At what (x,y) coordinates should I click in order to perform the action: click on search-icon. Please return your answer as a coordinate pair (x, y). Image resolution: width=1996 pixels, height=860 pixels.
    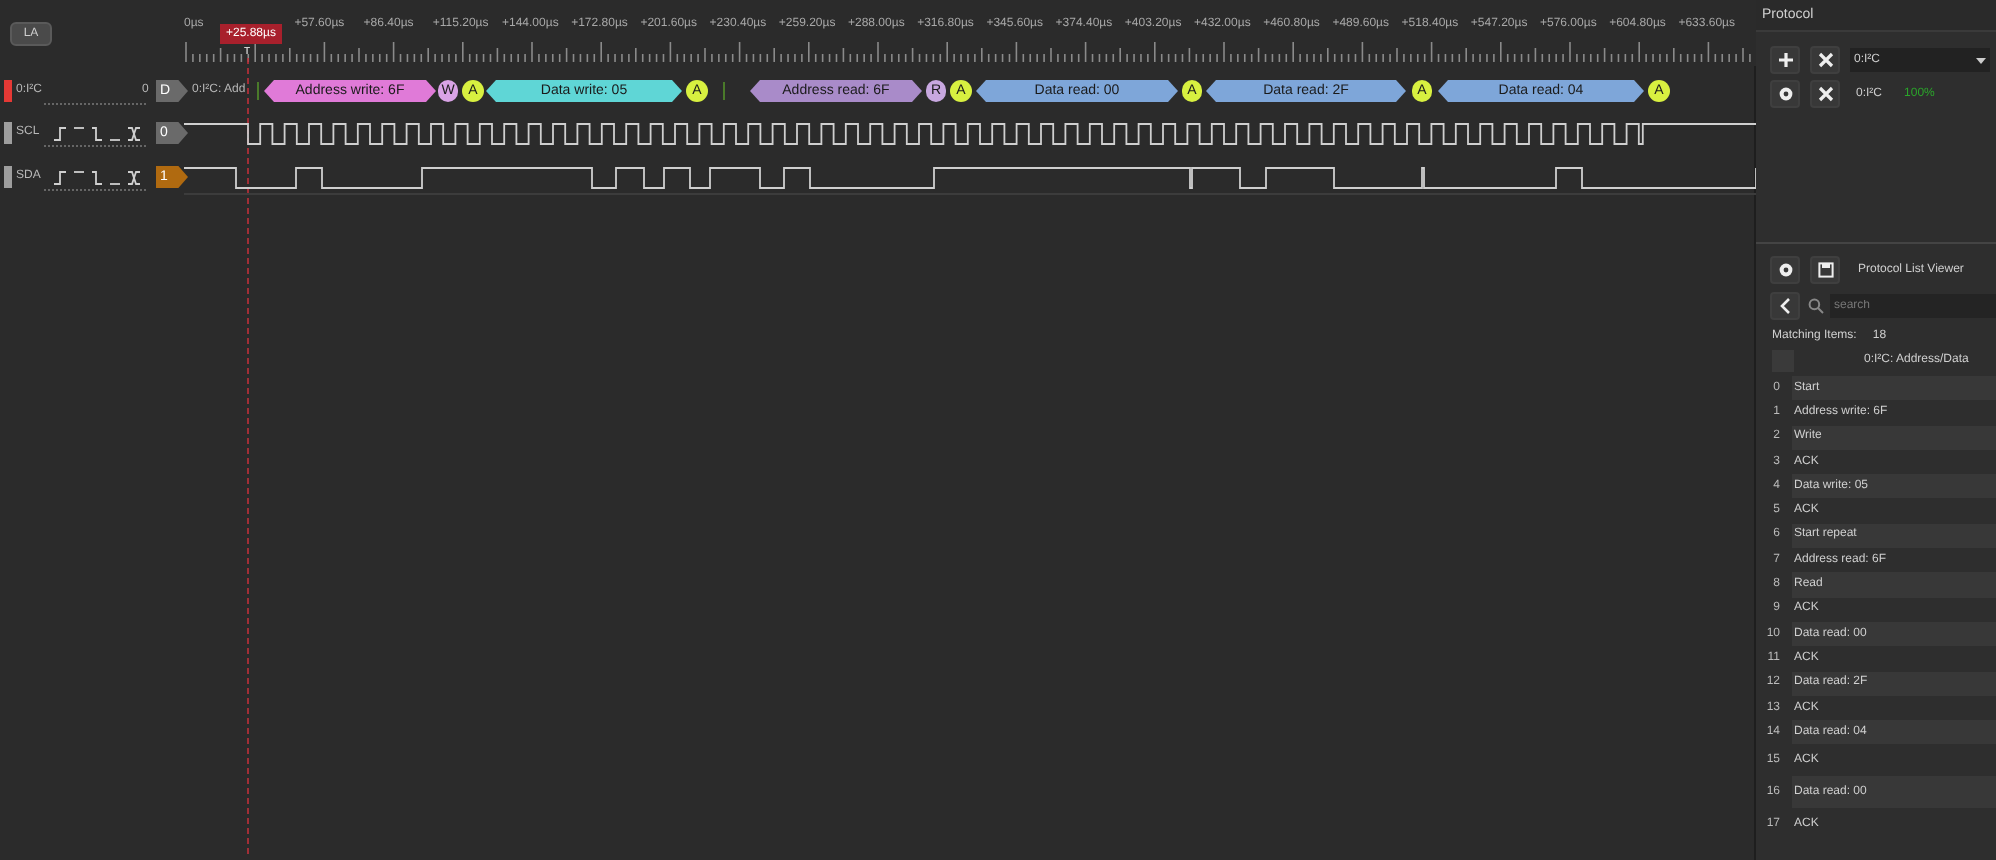
    Looking at the image, I should click on (1816, 306).